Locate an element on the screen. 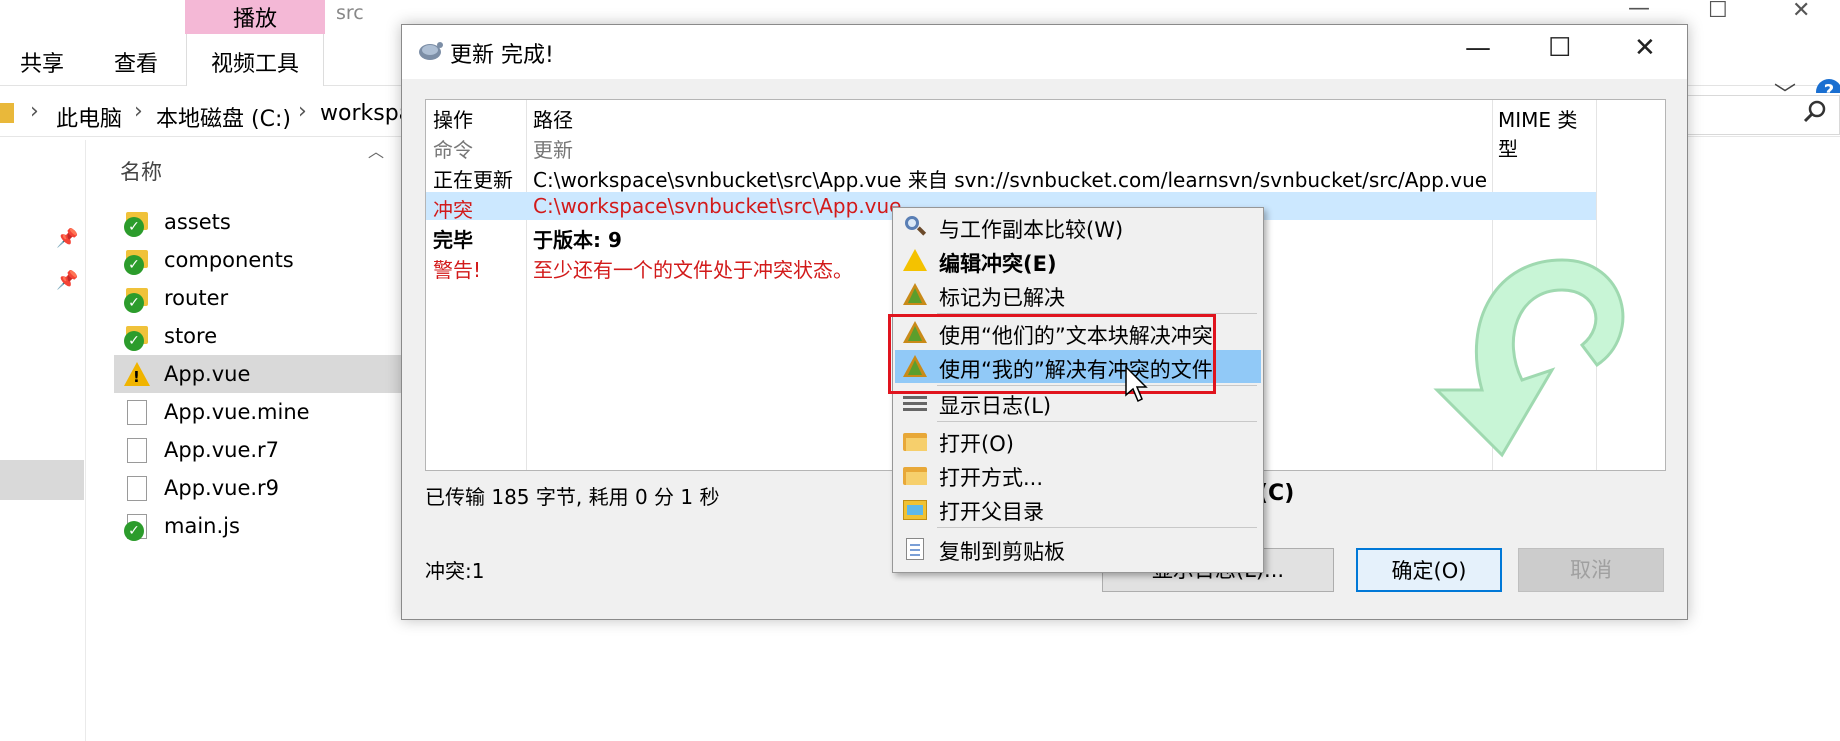 Image resolution: width=1840 pixels, height=741 pixels. menu-item-open-parent: 打开父目录 is located at coordinates (1078, 508).